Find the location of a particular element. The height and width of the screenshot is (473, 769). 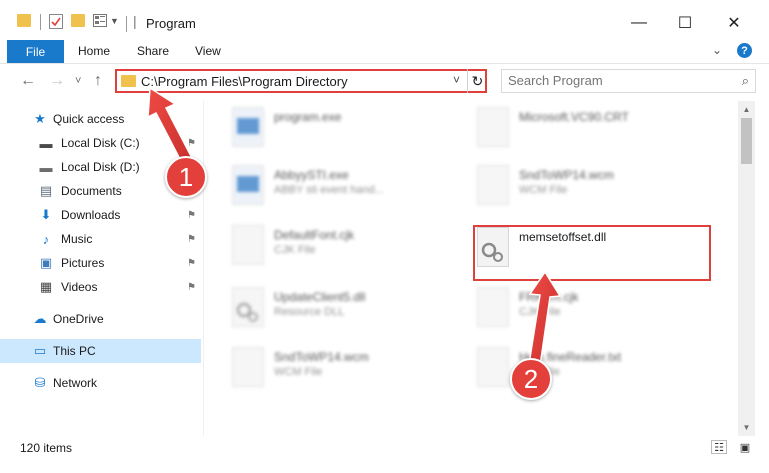

forward-icon: → is located at coordinates (57, 81).